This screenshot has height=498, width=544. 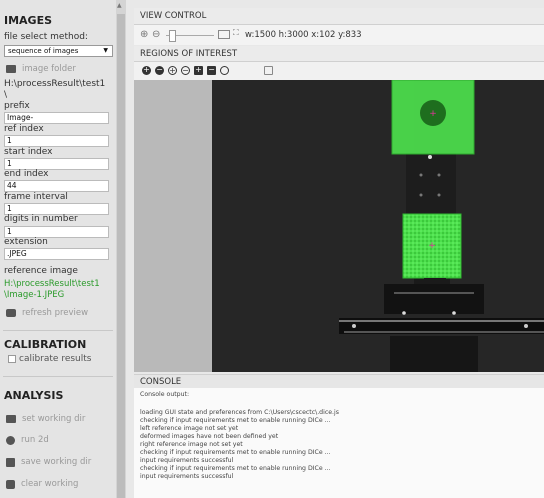 I want to click on save-icon, so click(x=10, y=462).